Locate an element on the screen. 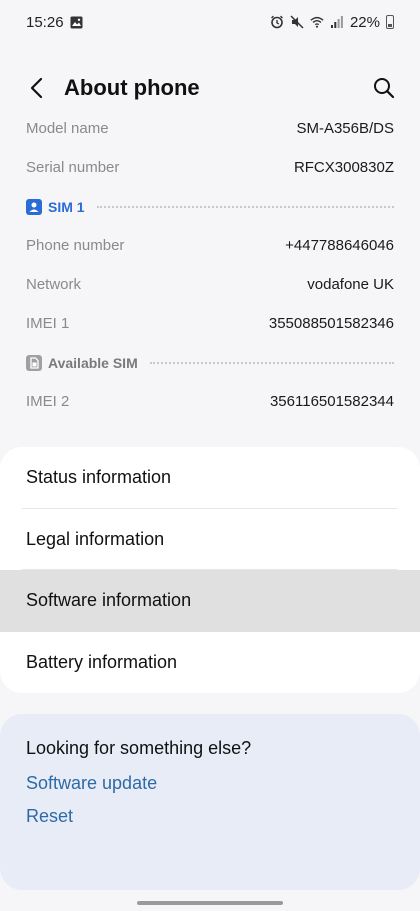 The width and height of the screenshot is (420, 911). info-row-model: Model name SM-A356B/DS is located at coordinates (210, 131).